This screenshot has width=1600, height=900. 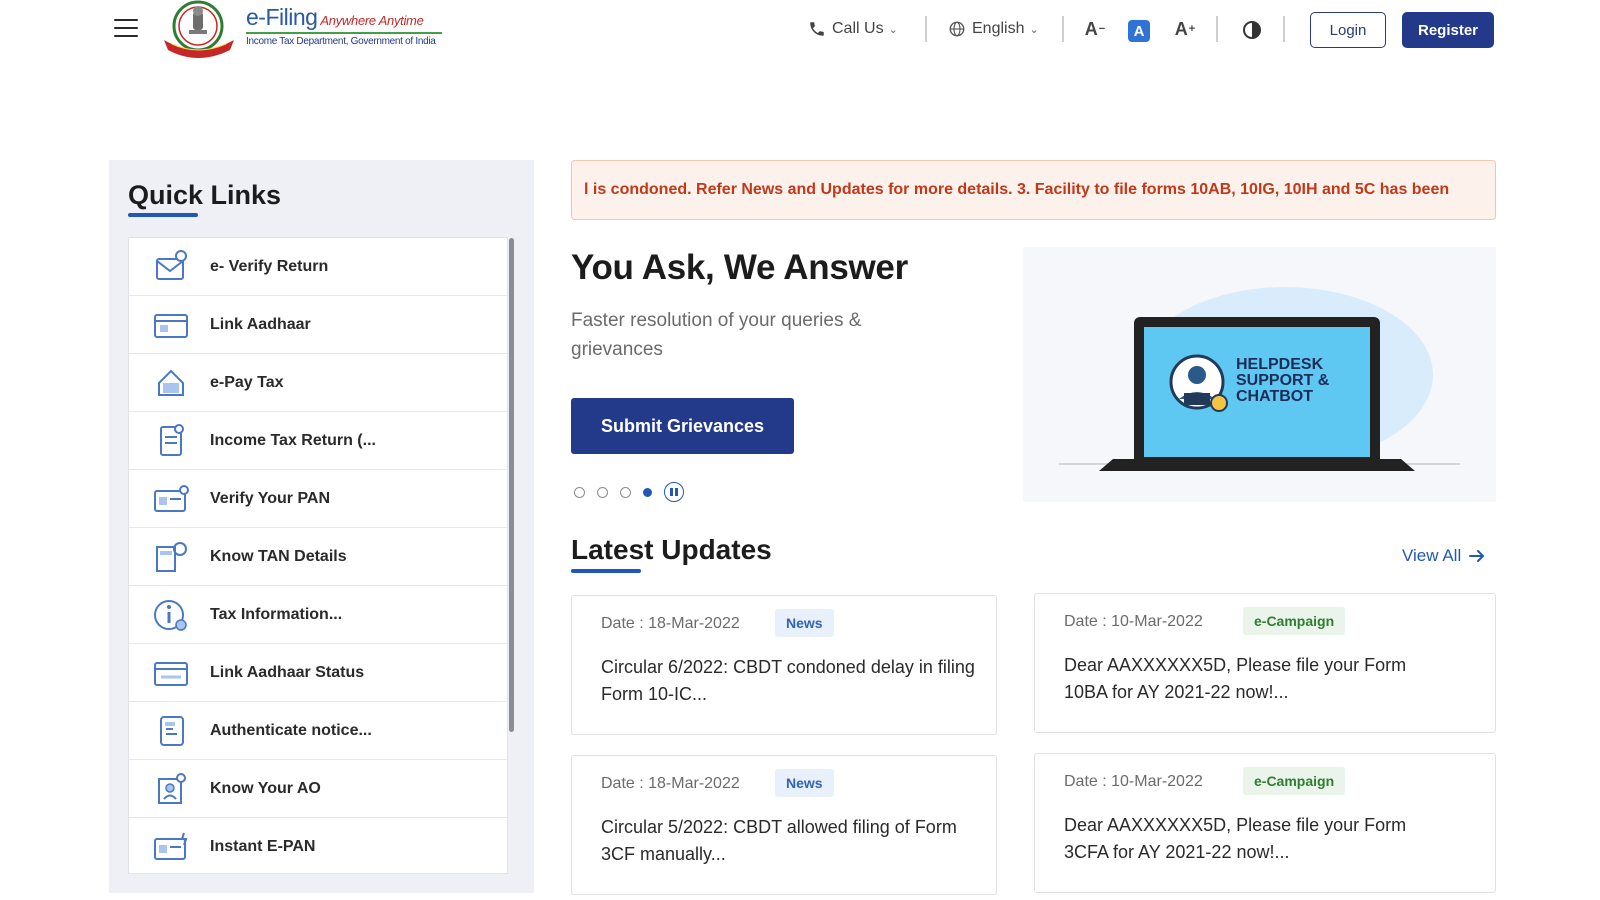 What do you see at coordinates (171, 847) in the screenshot?
I see `epan-icon` at bounding box center [171, 847].